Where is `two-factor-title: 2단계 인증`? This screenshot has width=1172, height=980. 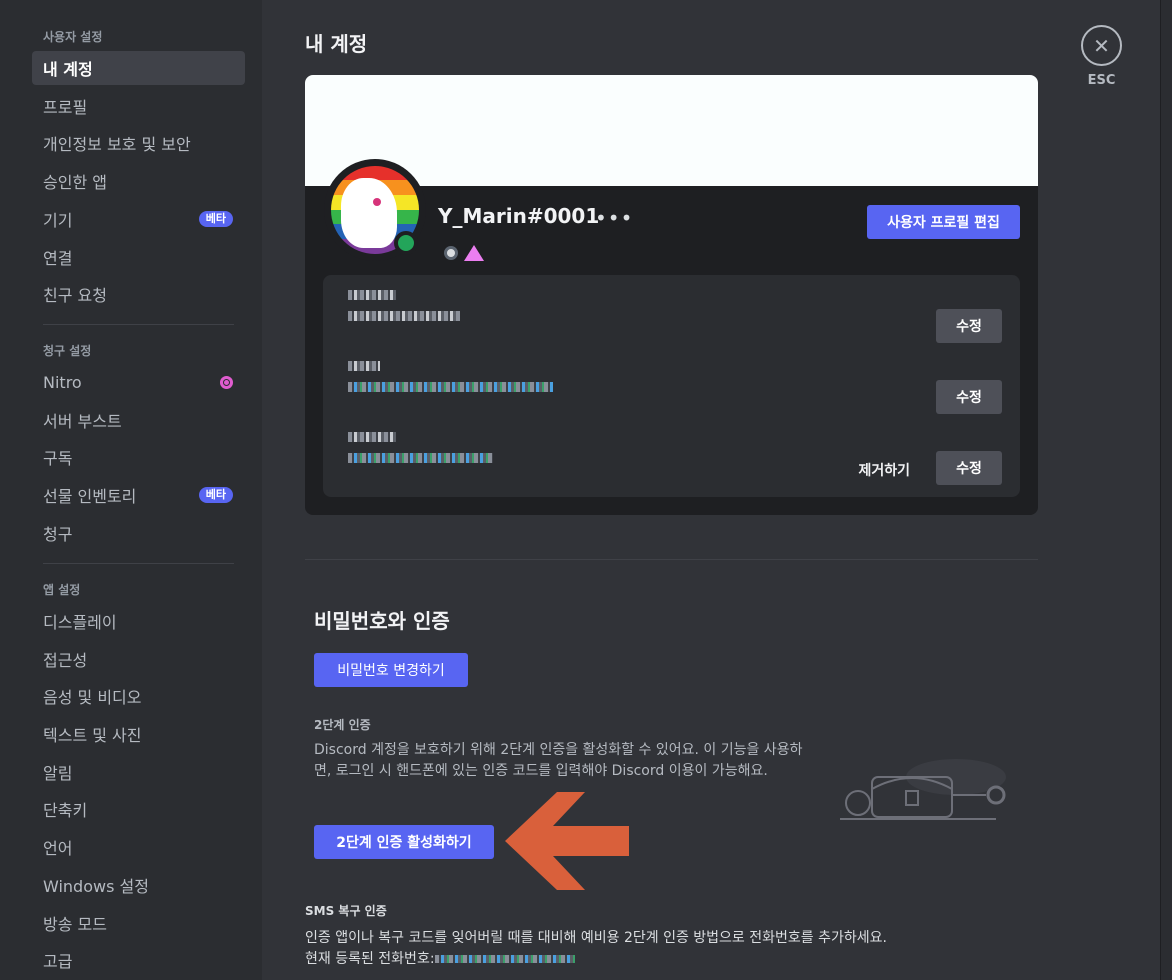 two-factor-title: 2단계 인증 is located at coordinates (342, 725).